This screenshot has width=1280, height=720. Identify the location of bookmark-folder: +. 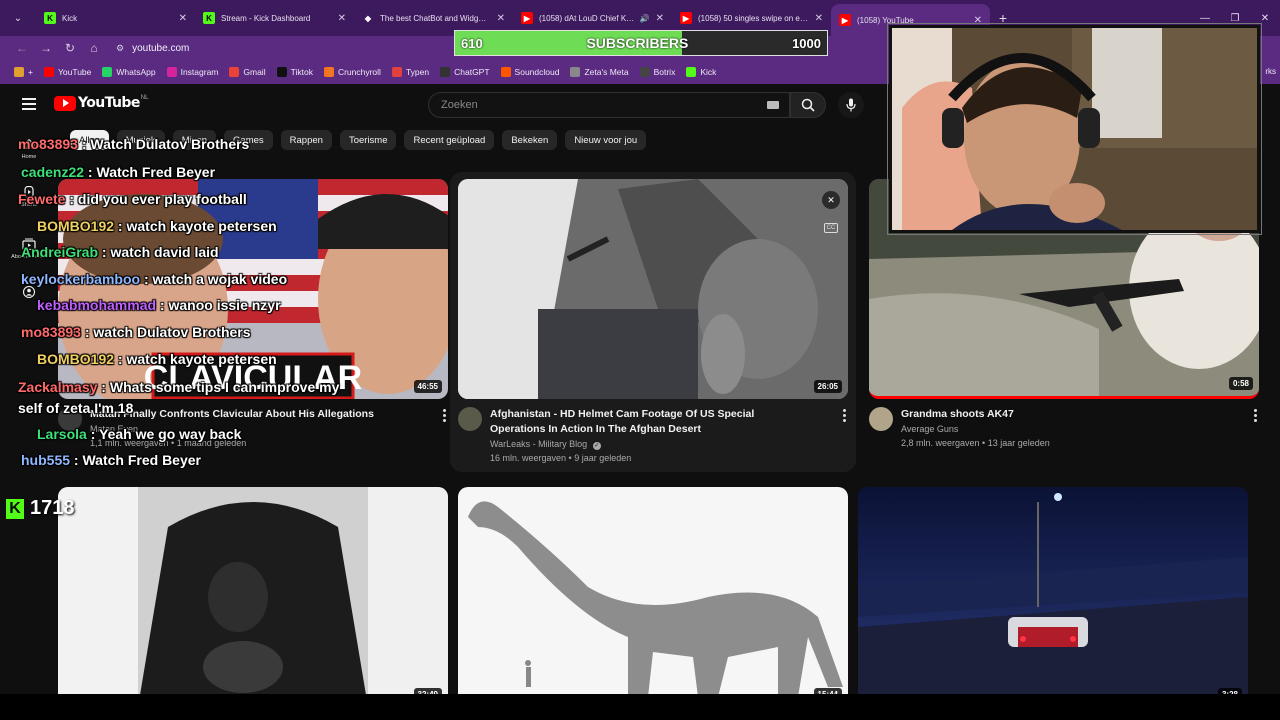
(23, 72).